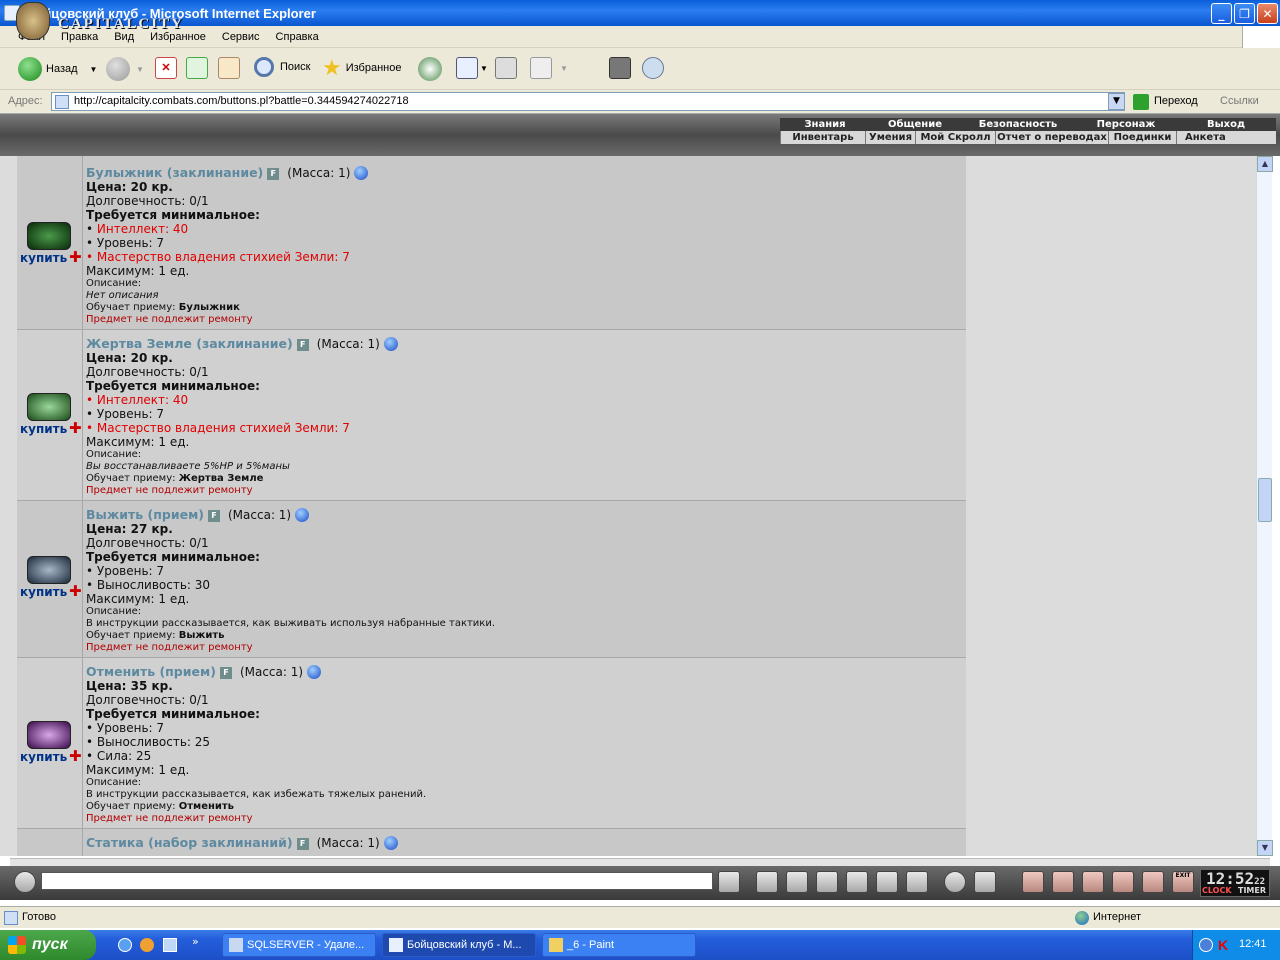 Image resolution: width=1280 pixels, height=960 pixels. Describe the element at coordinates (825, 124) in the screenshot. I see `nav-knowledge: Знания` at that location.